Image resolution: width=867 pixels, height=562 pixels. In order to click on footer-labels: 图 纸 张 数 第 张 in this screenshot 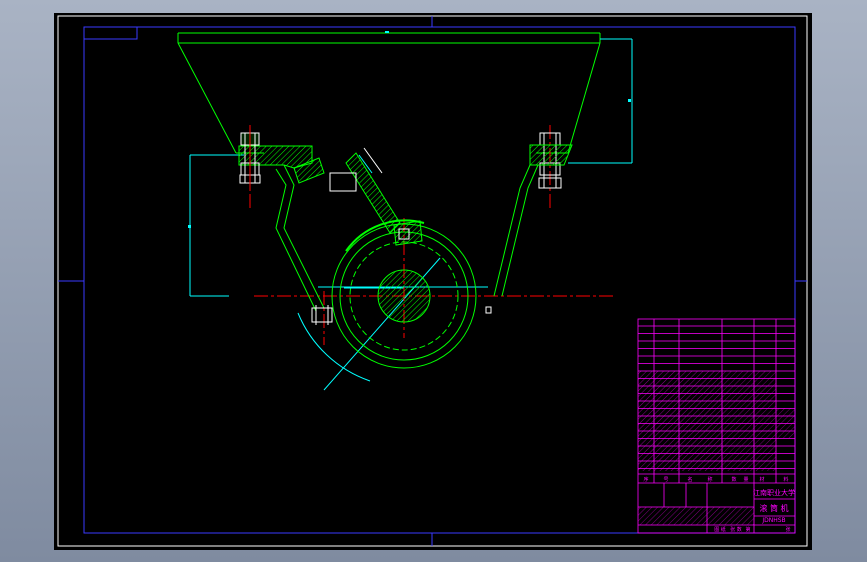, I will do `click(752, 529)`.